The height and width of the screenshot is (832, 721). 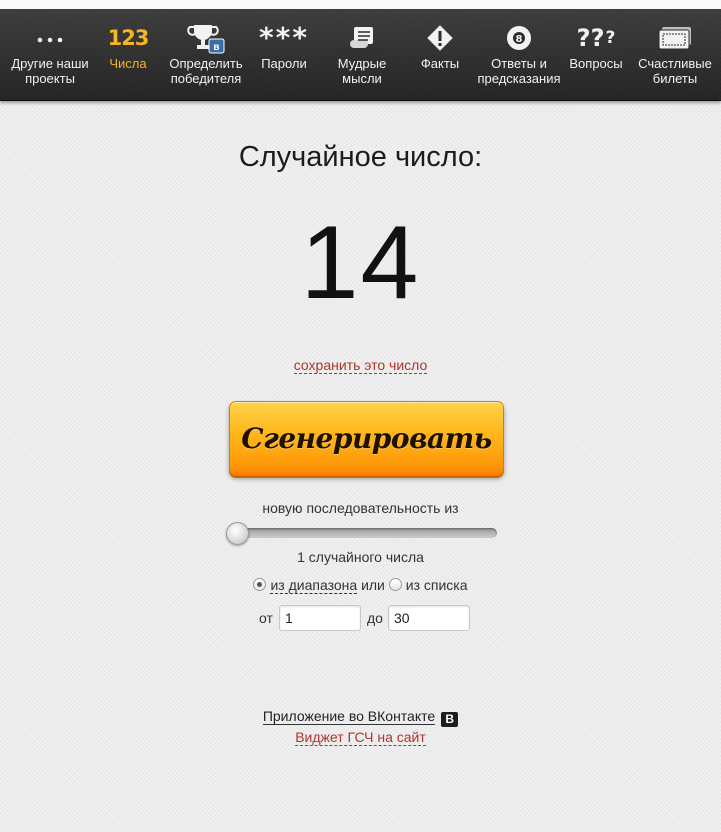 I want to click on nav-label: Ответы и предсказания, so click(x=519, y=71).